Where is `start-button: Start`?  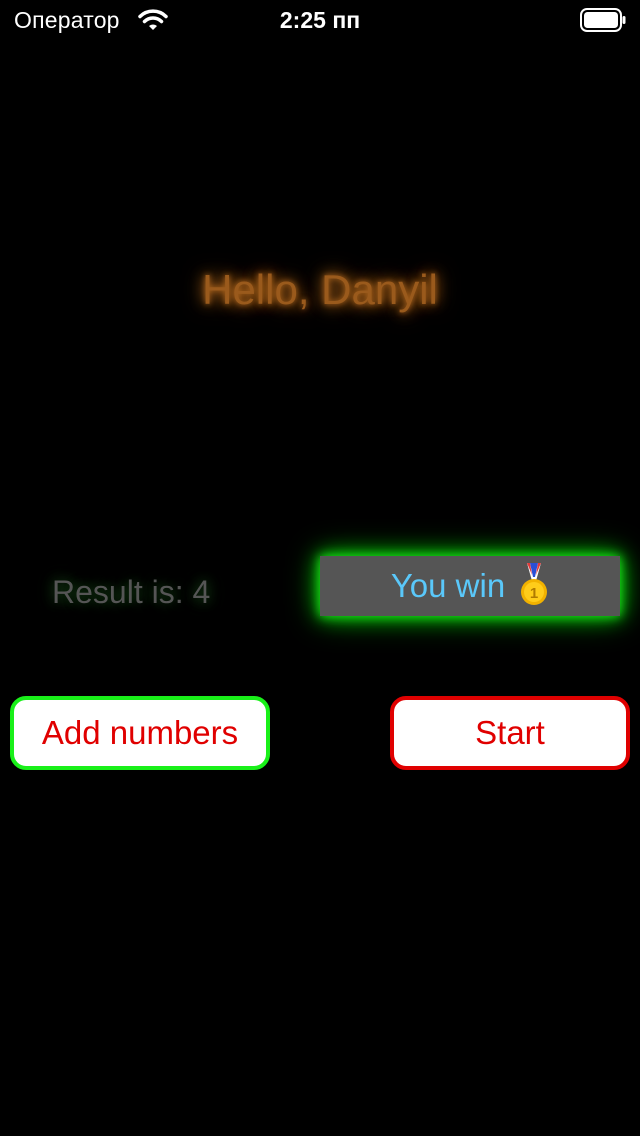
start-button: Start is located at coordinates (510, 733).